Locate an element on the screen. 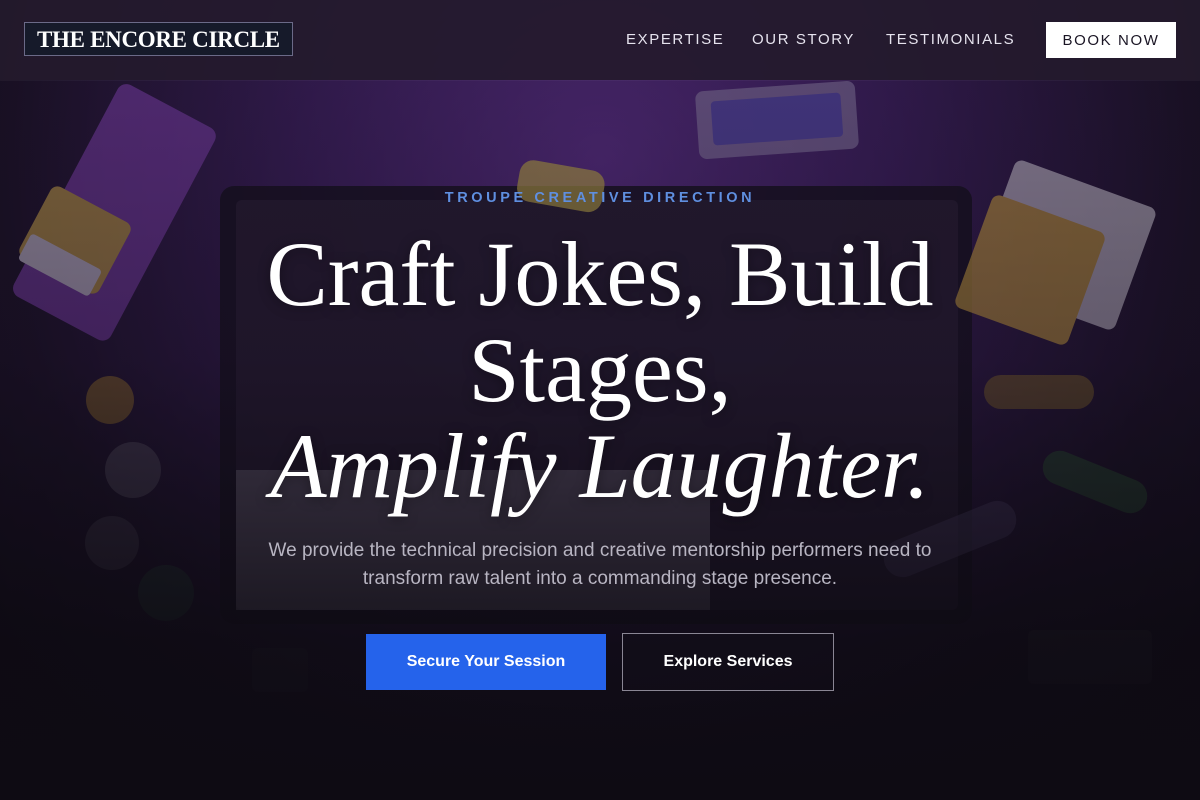 The width and height of the screenshot is (1200, 800). nav-link-testimonials: TESTIMONIALS is located at coordinates (950, 39).